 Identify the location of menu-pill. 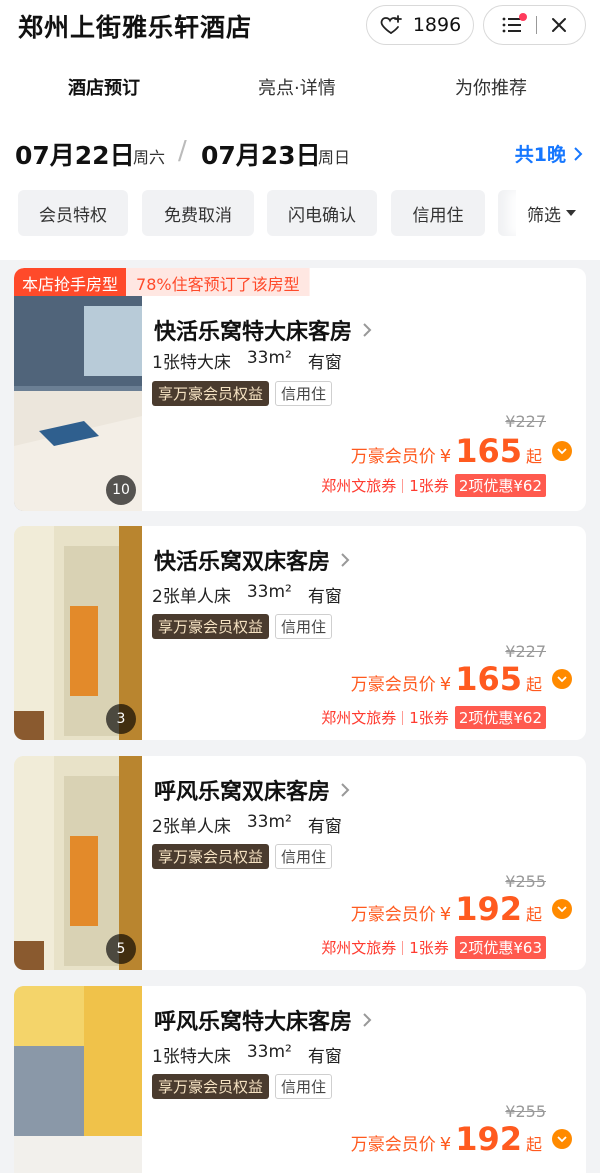
(534, 25).